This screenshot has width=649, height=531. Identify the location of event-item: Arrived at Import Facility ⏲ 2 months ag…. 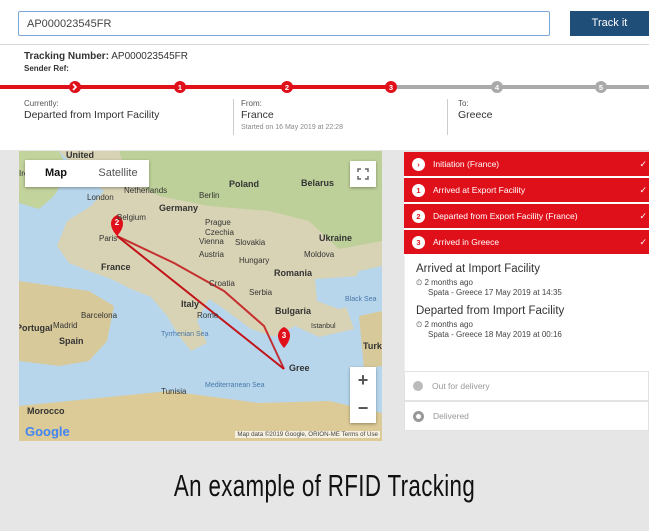
(532, 280).